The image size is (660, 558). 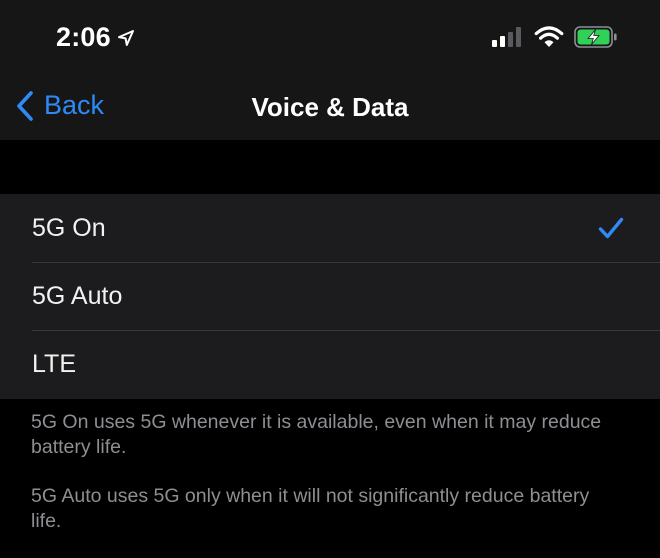 What do you see at coordinates (126, 38) in the screenshot?
I see `location-arrow-icon` at bounding box center [126, 38].